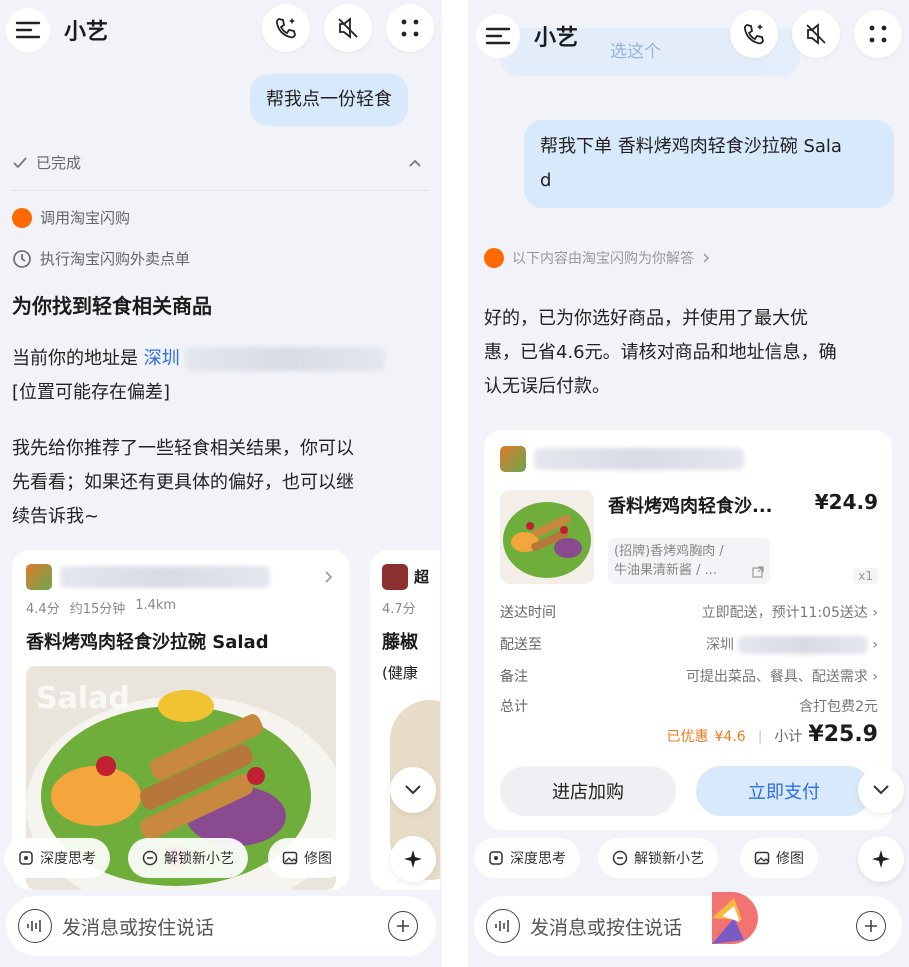 The height and width of the screenshot is (967, 909). What do you see at coordinates (222, 376) in the screenshot?
I see `address-paragraph: 当前你的地址是 深圳 [位置可能存在偏差]` at bounding box center [222, 376].